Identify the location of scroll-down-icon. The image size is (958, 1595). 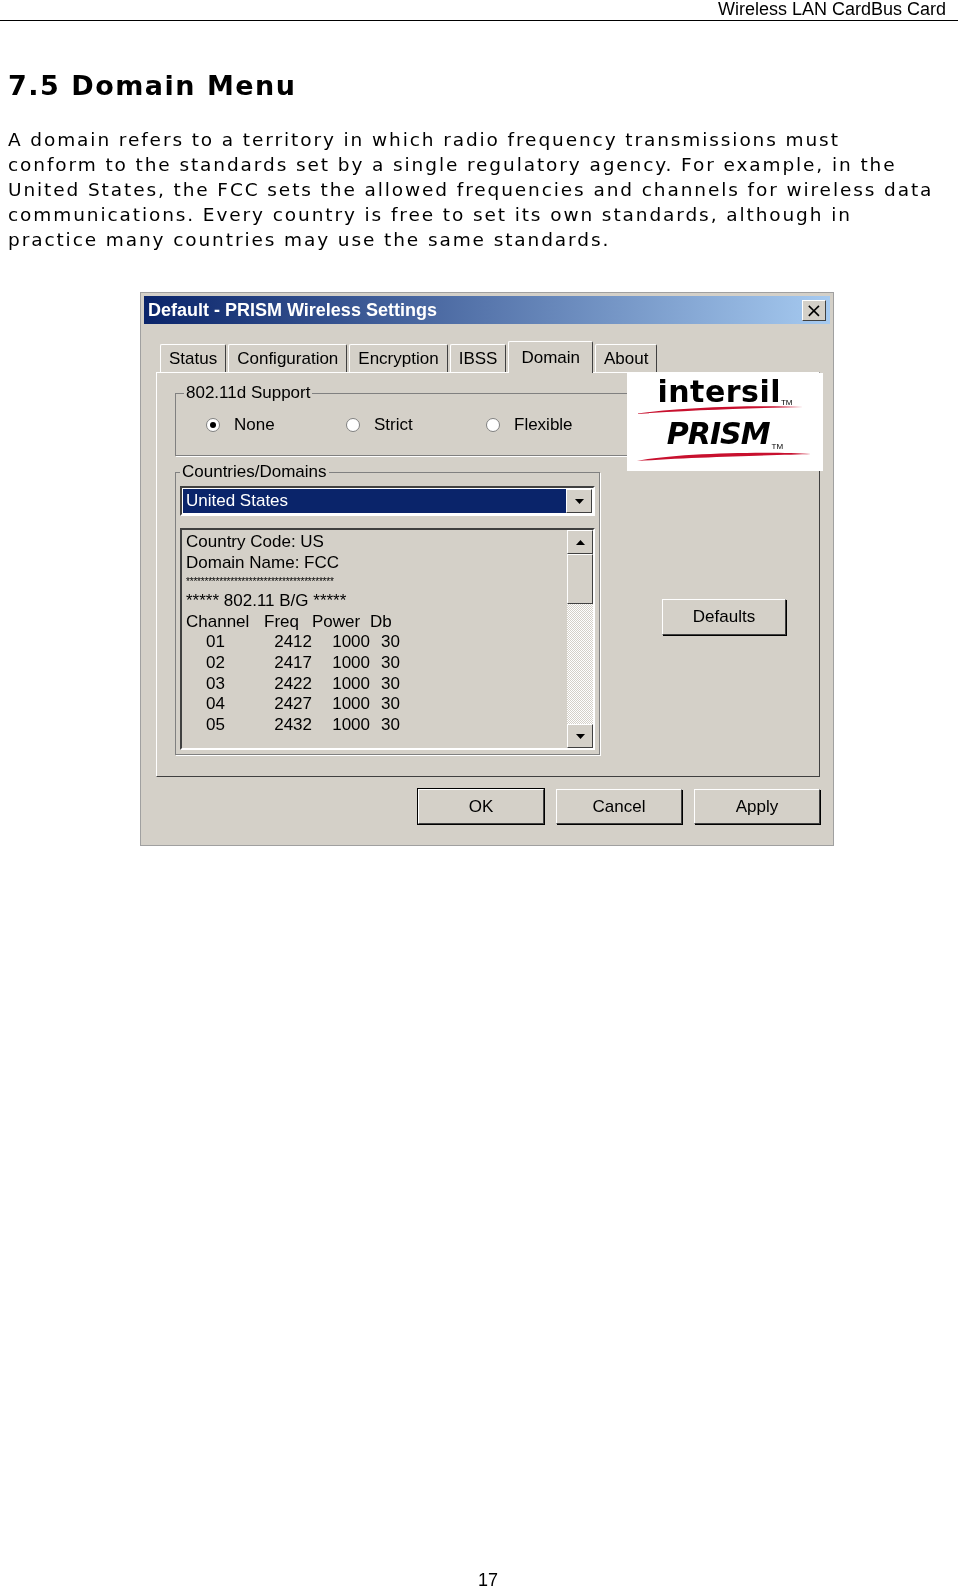
(580, 736).